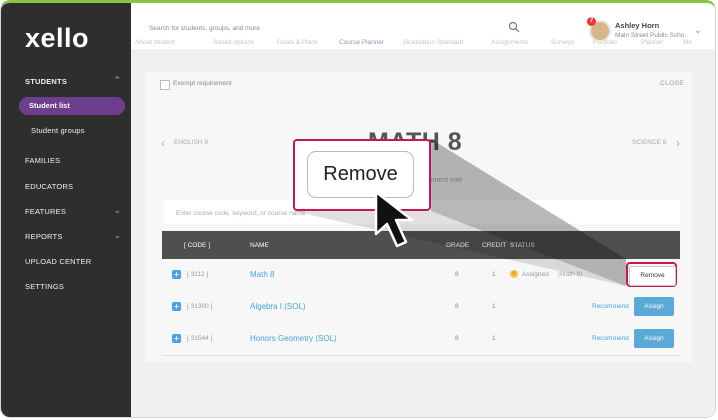 Image resolution: width=718 pixels, height=420 pixels. Describe the element at coordinates (45, 211) in the screenshot. I see `sidebar-item-features: FEATURES` at that location.